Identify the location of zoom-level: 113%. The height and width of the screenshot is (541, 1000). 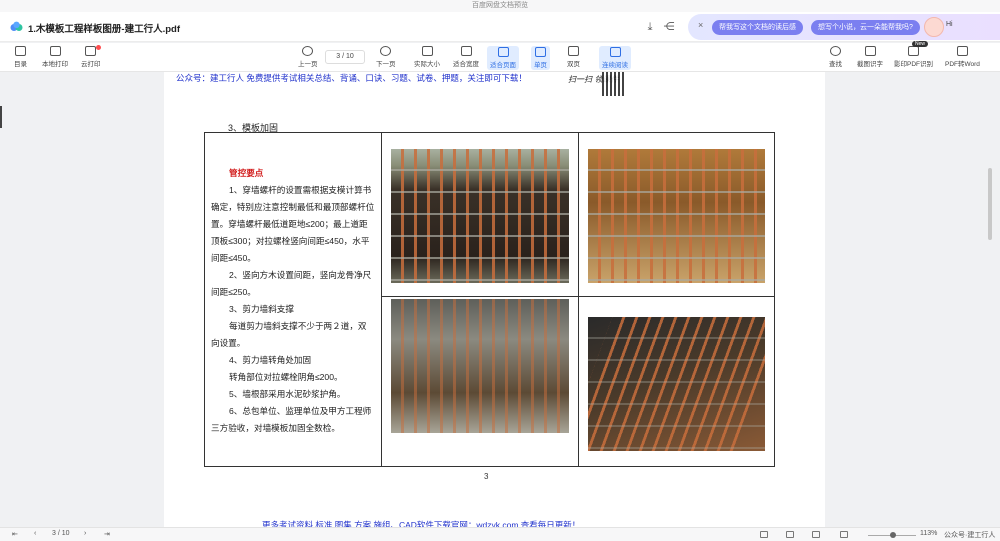
(929, 533).